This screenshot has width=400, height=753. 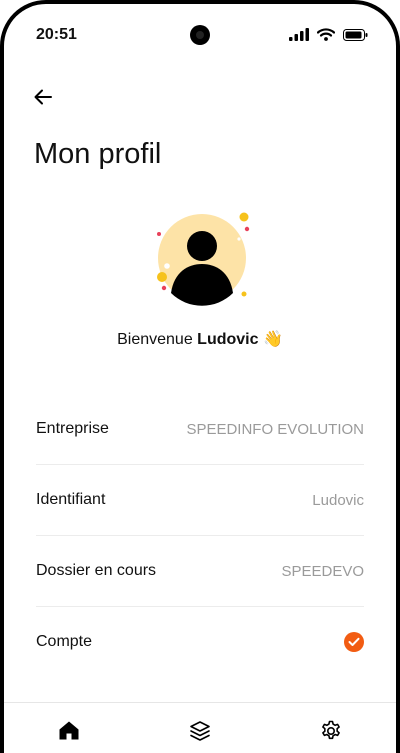 What do you see at coordinates (155, 339) in the screenshot?
I see `welcome-text: Bienvenue` at bounding box center [155, 339].